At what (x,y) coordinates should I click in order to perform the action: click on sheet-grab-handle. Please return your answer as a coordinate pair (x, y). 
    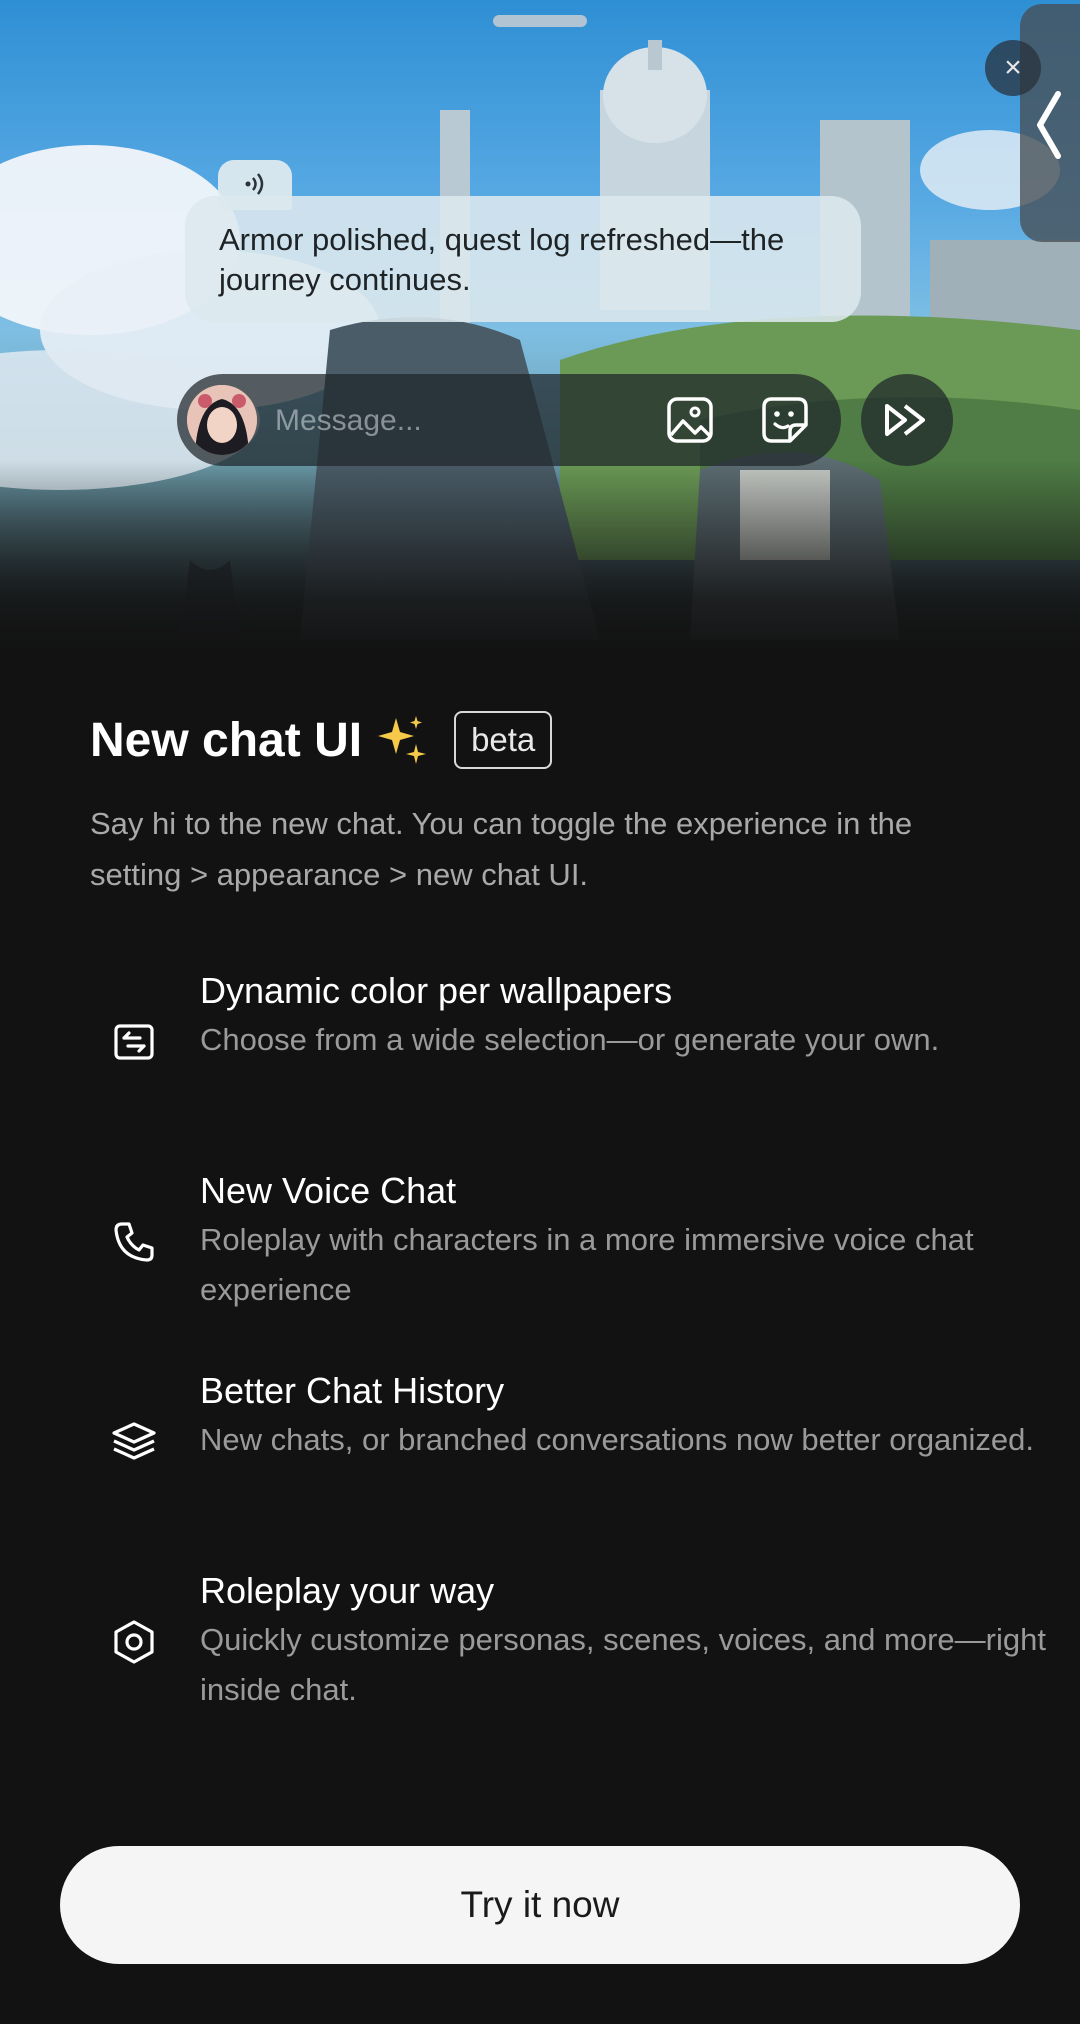
    Looking at the image, I should click on (540, 21).